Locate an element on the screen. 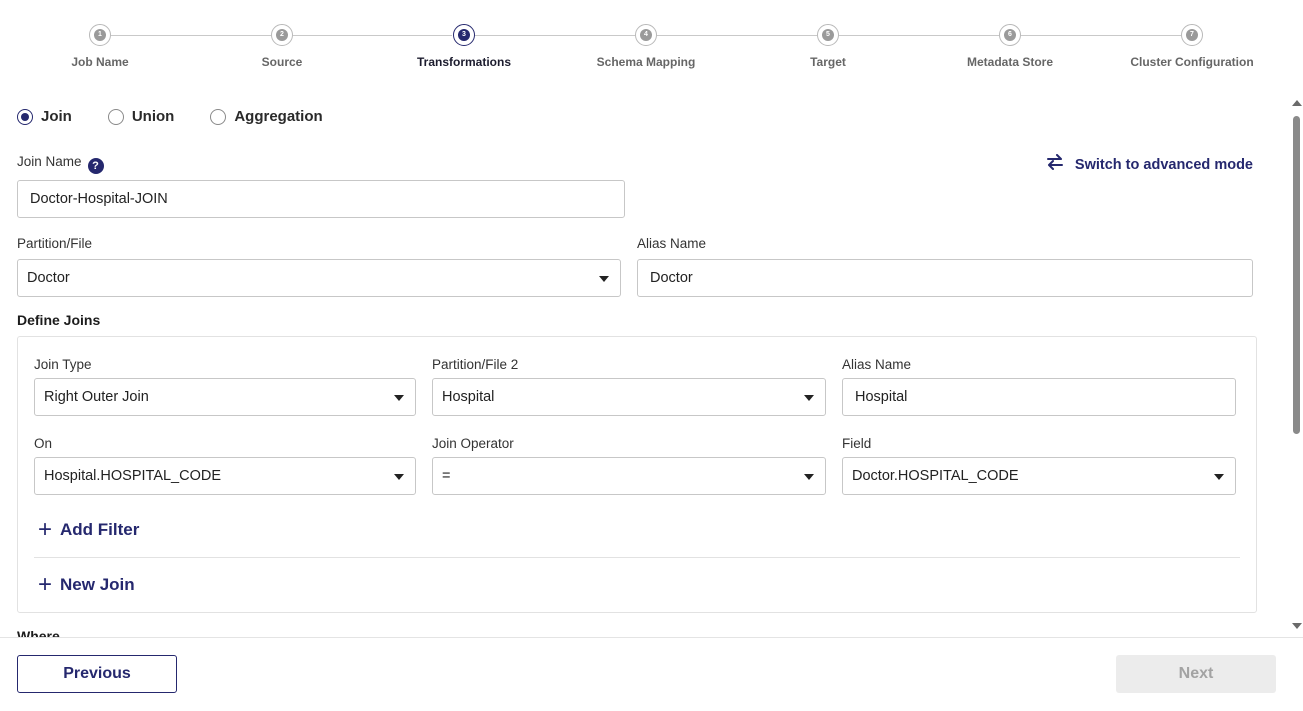  radio-label: Aggregation is located at coordinates (278, 116).